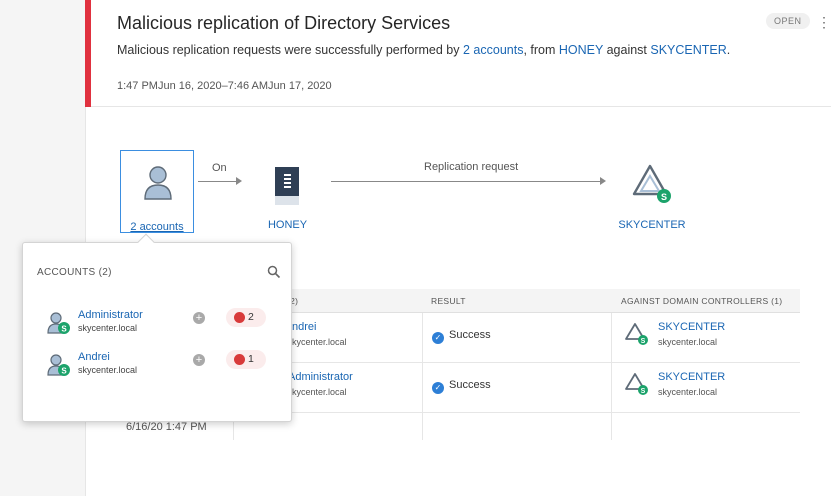 The image size is (831, 496). What do you see at coordinates (652, 225) in the screenshot?
I see `target-dc-label: SKYCENTER` at bounding box center [652, 225].